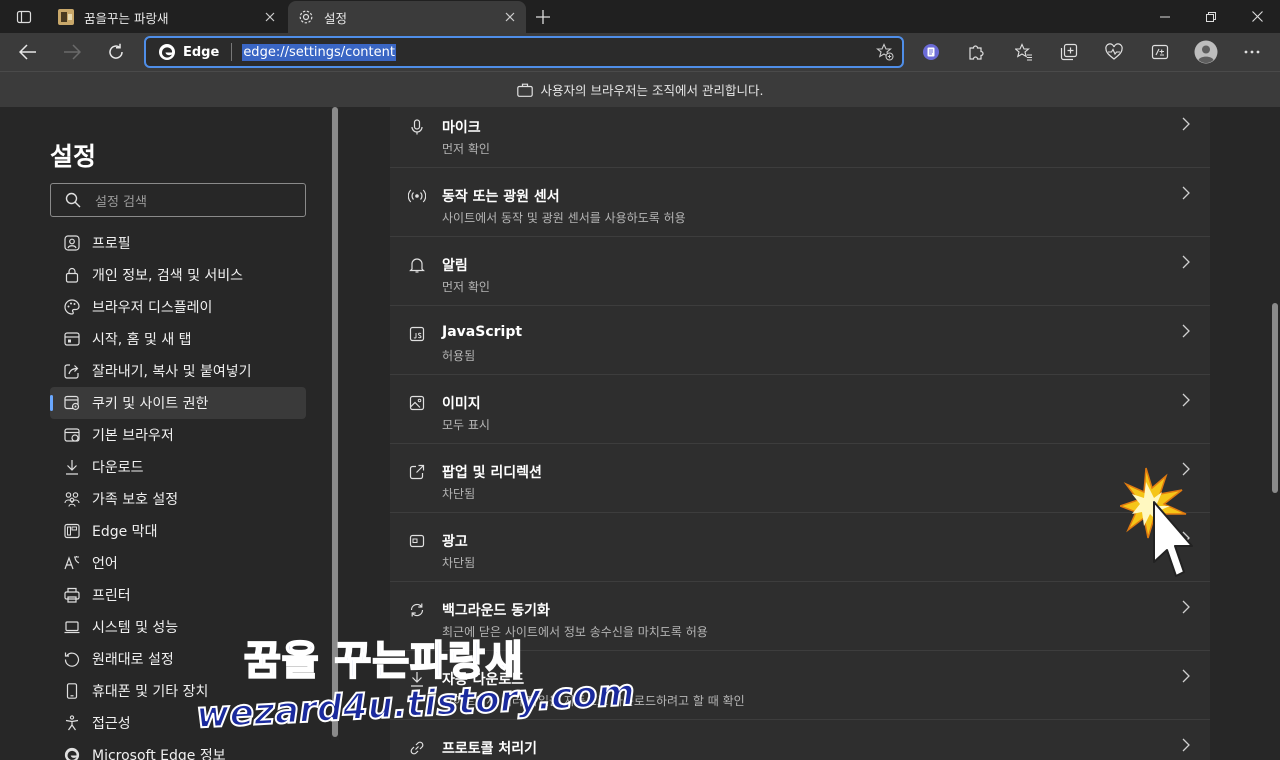 Image resolution: width=1280 pixels, height=760 pixels. Describe the element at coordinates (800, 271) in the screenshot. I see `permission-row-notifications: 알림 먼저 확인` at that location.